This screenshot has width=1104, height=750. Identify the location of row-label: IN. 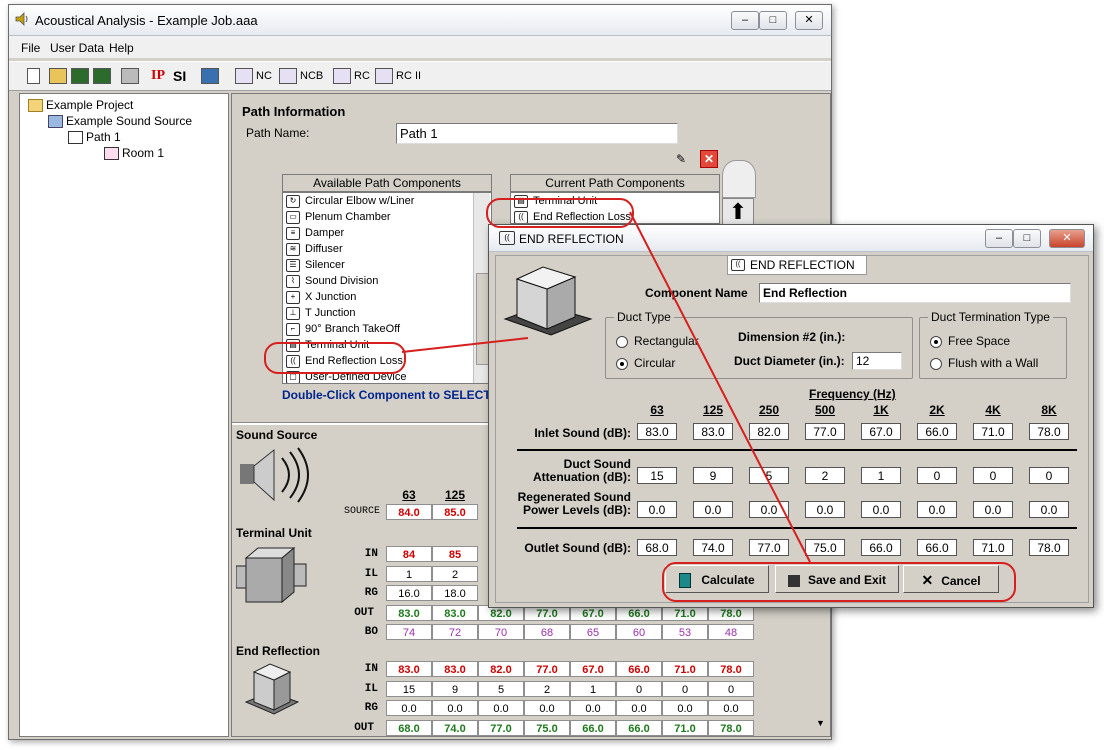
(371, 669).